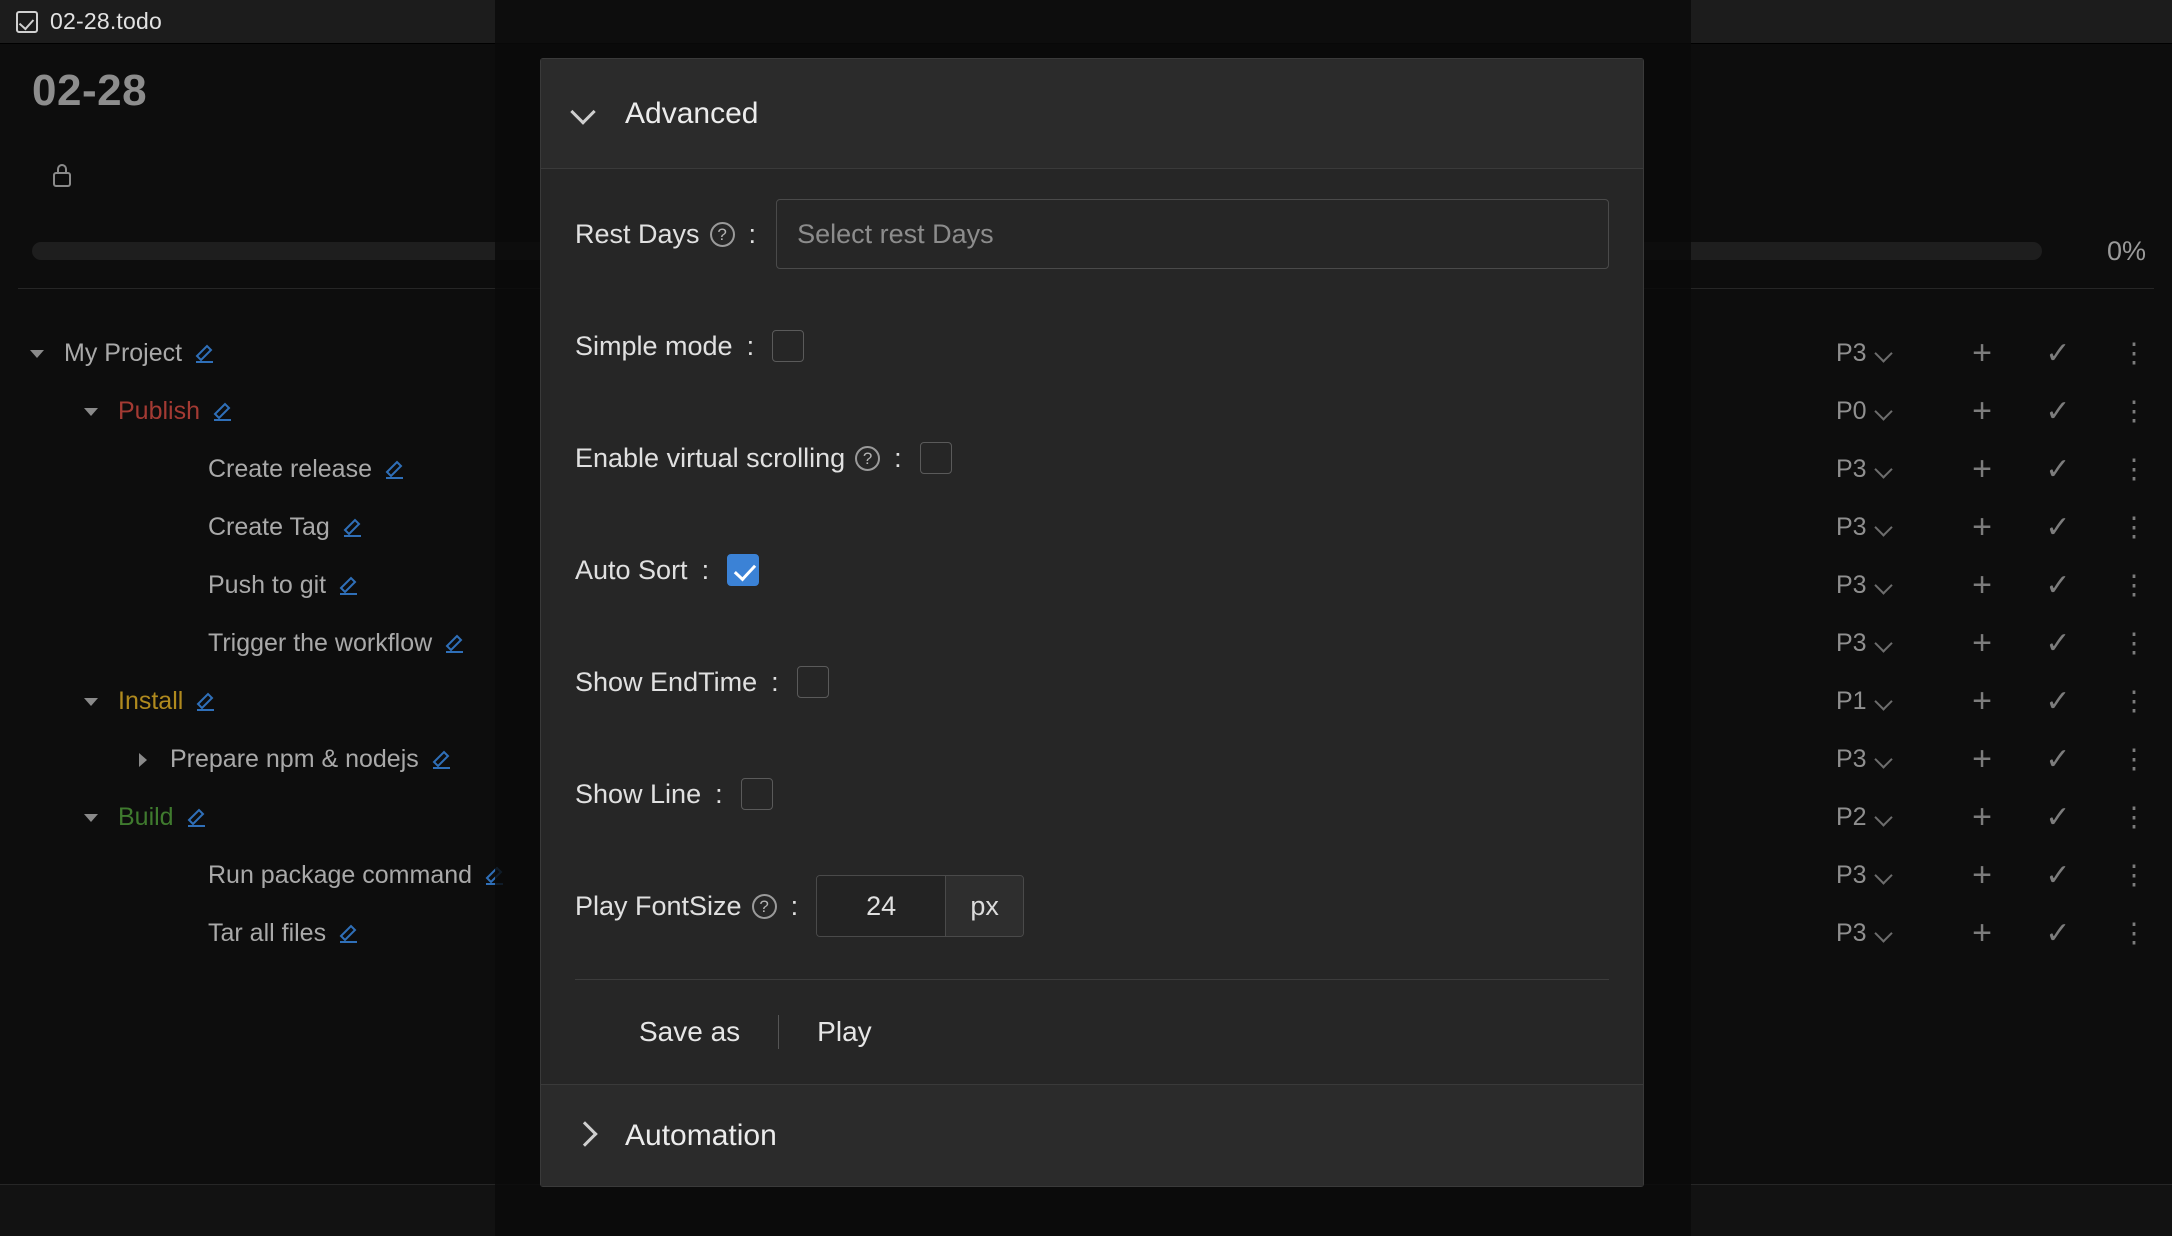 This screenshot has height=1236, width=2172. Describe the element at coordinates (743, 570) in the screenshot. I see `auto-sort-checkbox` at that location.